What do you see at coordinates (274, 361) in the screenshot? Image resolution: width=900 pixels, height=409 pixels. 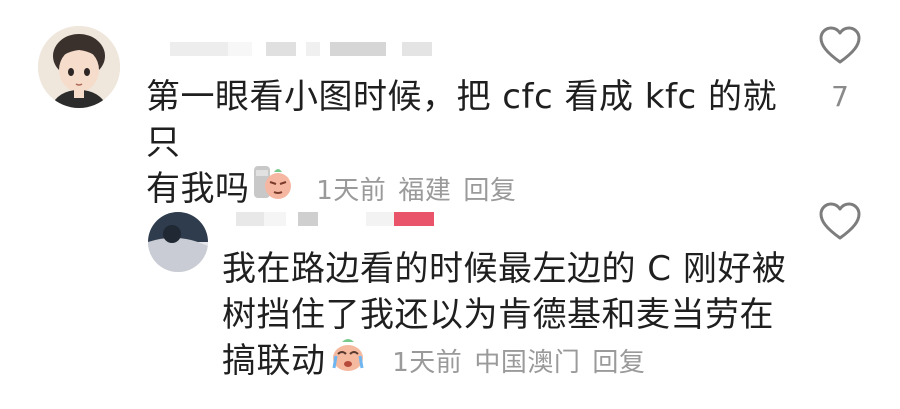 I see `comment-line-text: 搞联动` at bounding box center [274, 361].